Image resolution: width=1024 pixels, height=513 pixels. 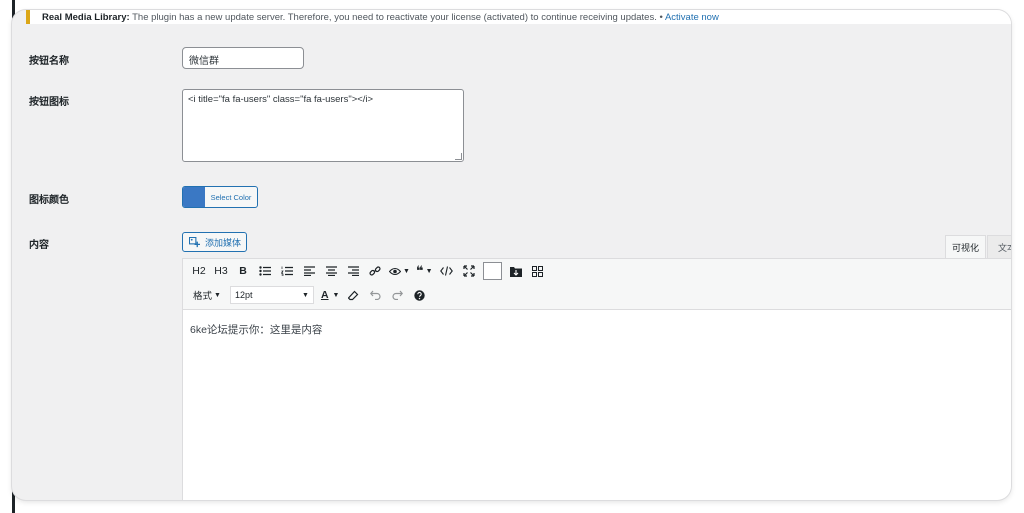 What do you see at coordinates (86, 17) in the screenshot?
I see `notice-plugin-name: Real Media Library:` at bounding box center [86, 17].